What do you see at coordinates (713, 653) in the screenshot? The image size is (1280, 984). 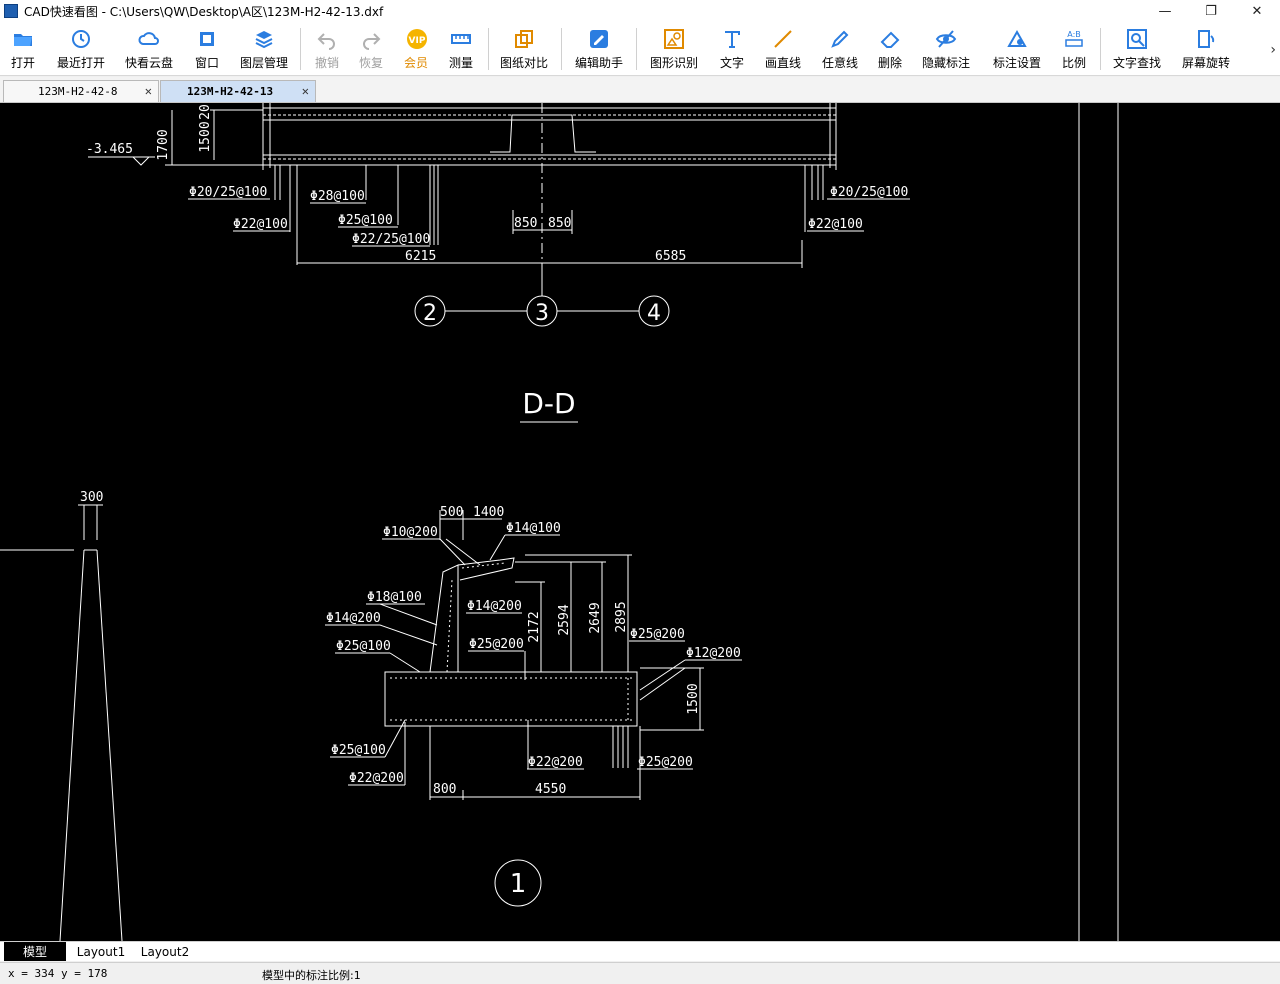 I see `rebar-label: Φ12@200` at bounding box center [713, 653].